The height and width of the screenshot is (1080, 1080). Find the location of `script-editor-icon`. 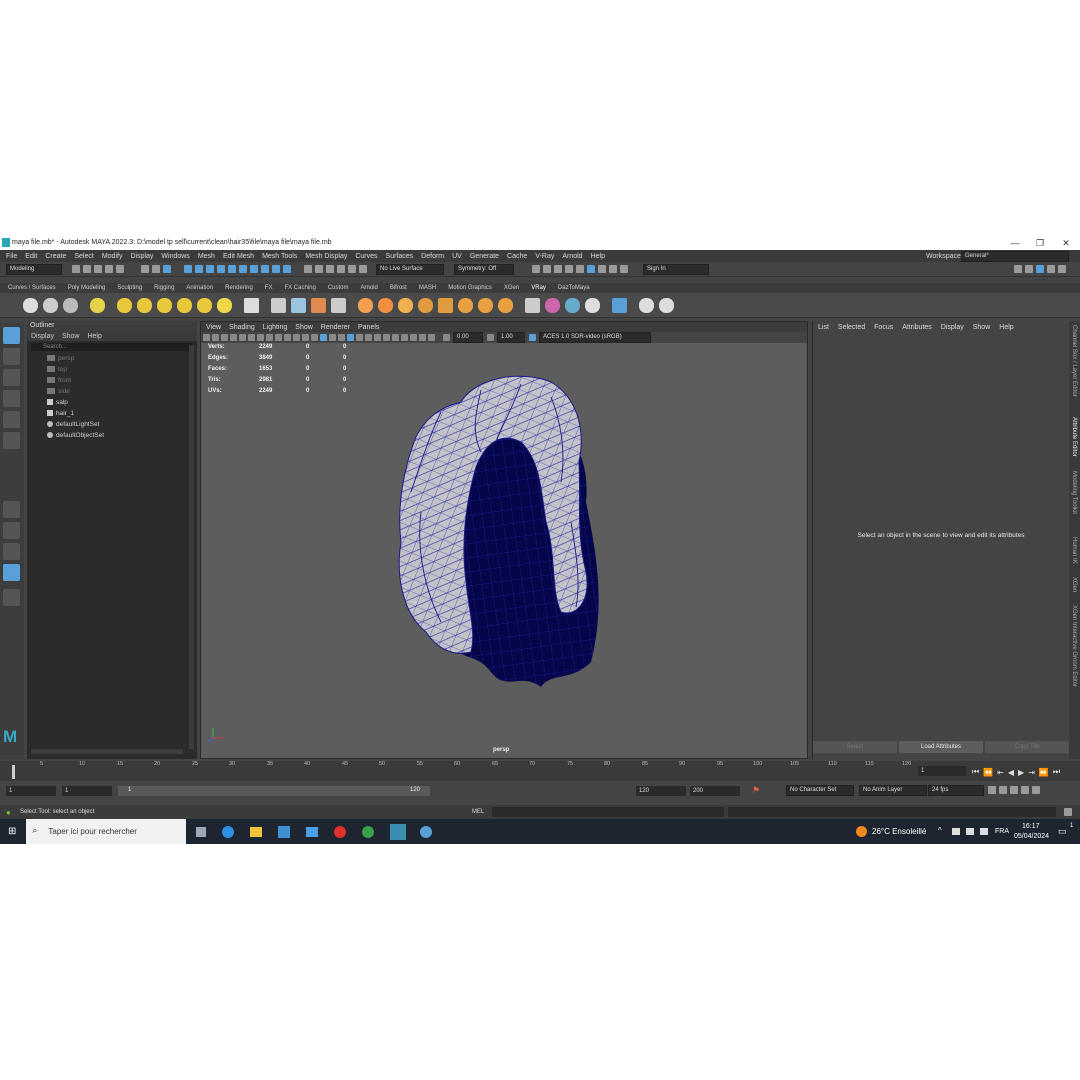

script-editor-icon is located at coordinates (1068, 812).